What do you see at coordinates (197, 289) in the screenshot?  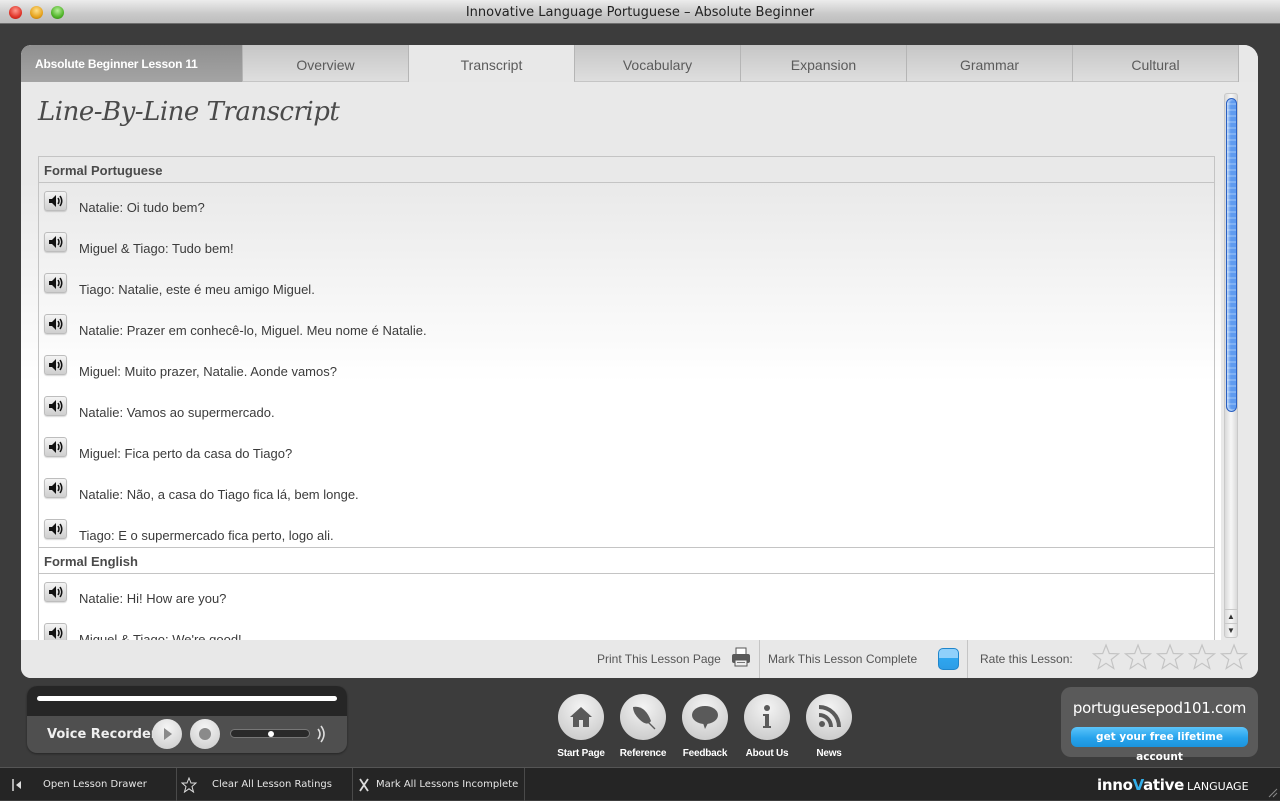 I see `line-text: Tiago: Natalie, este é meu amigo Miguel.` at bounding box center [197, 289].